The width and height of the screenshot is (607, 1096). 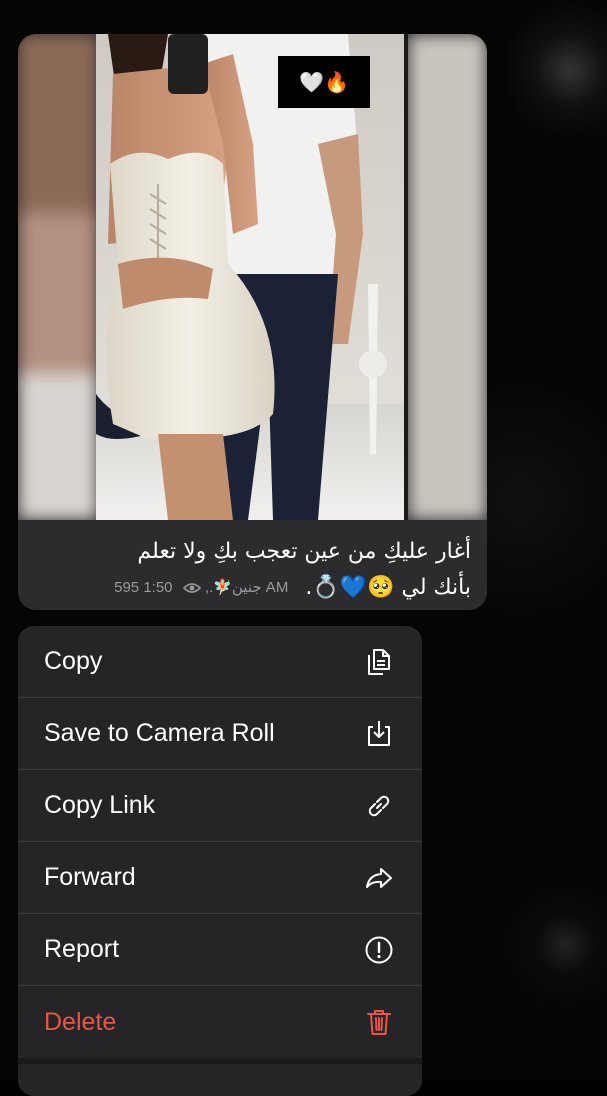 I want to click on menu-extra-section, so click(x=220, y=1077).